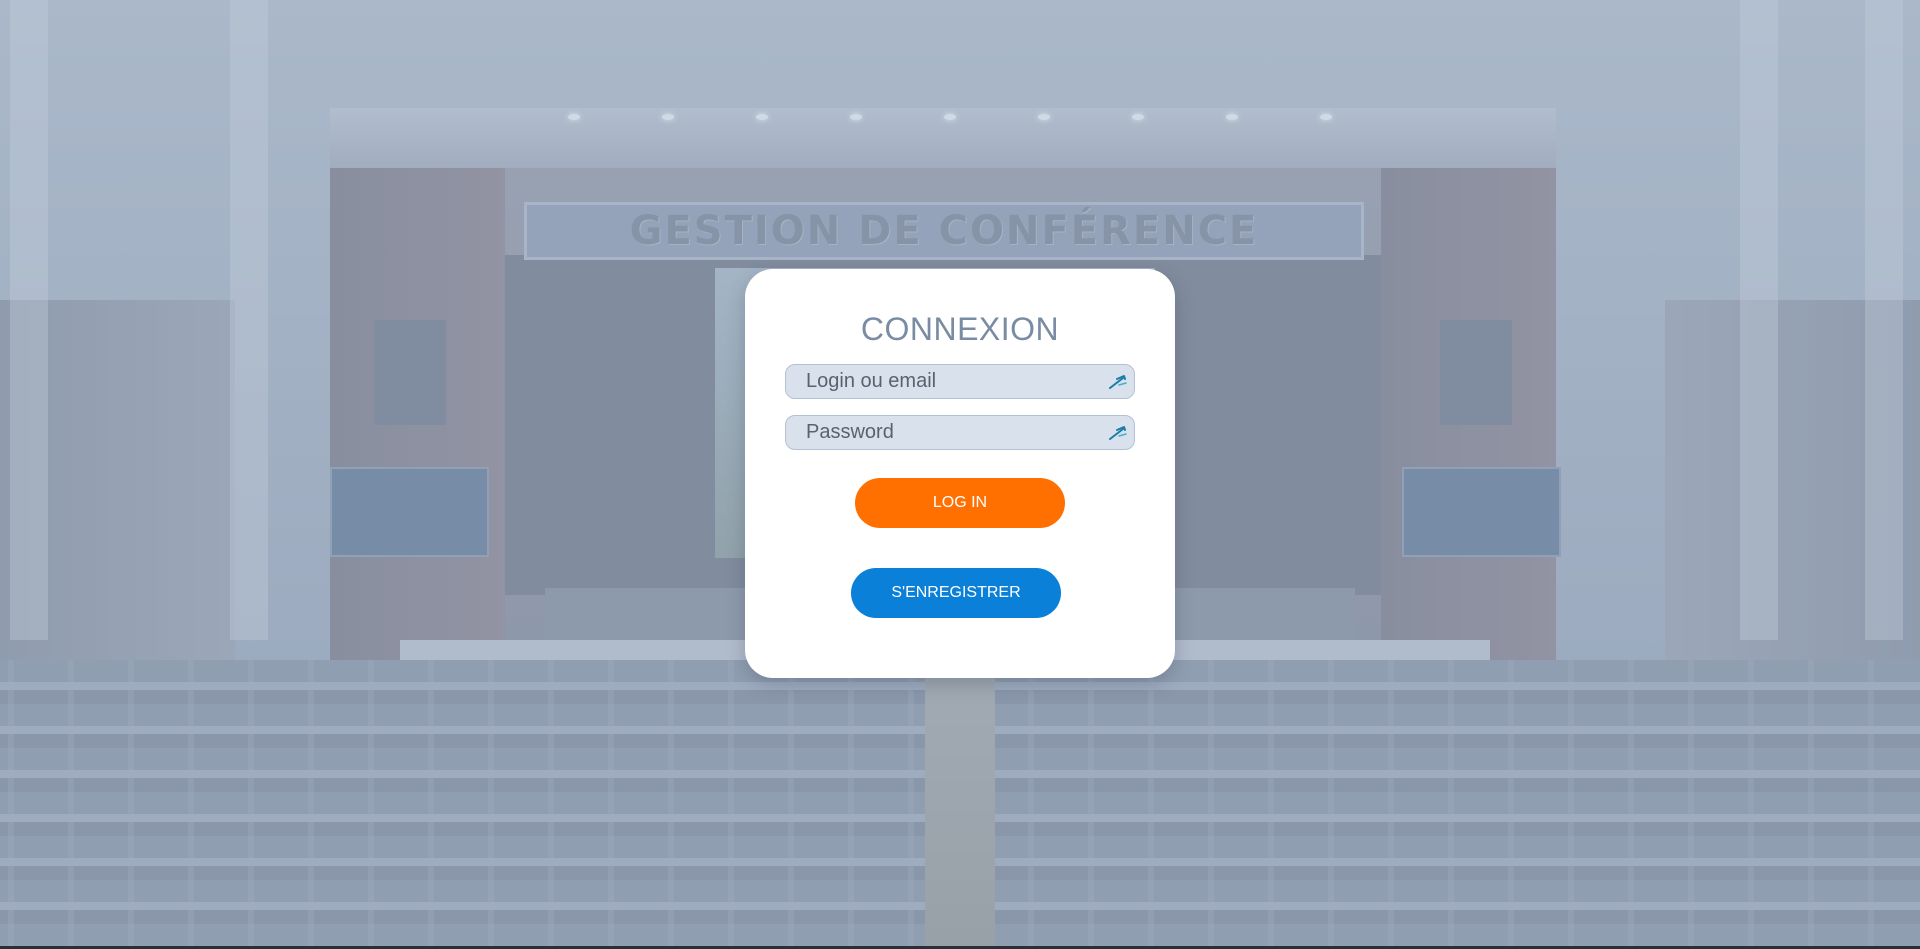 The image size is (1920, 949). Describe the element at coordinates (960, 329) in the screenshot. I see `login-title: CONNEXION` at that location.